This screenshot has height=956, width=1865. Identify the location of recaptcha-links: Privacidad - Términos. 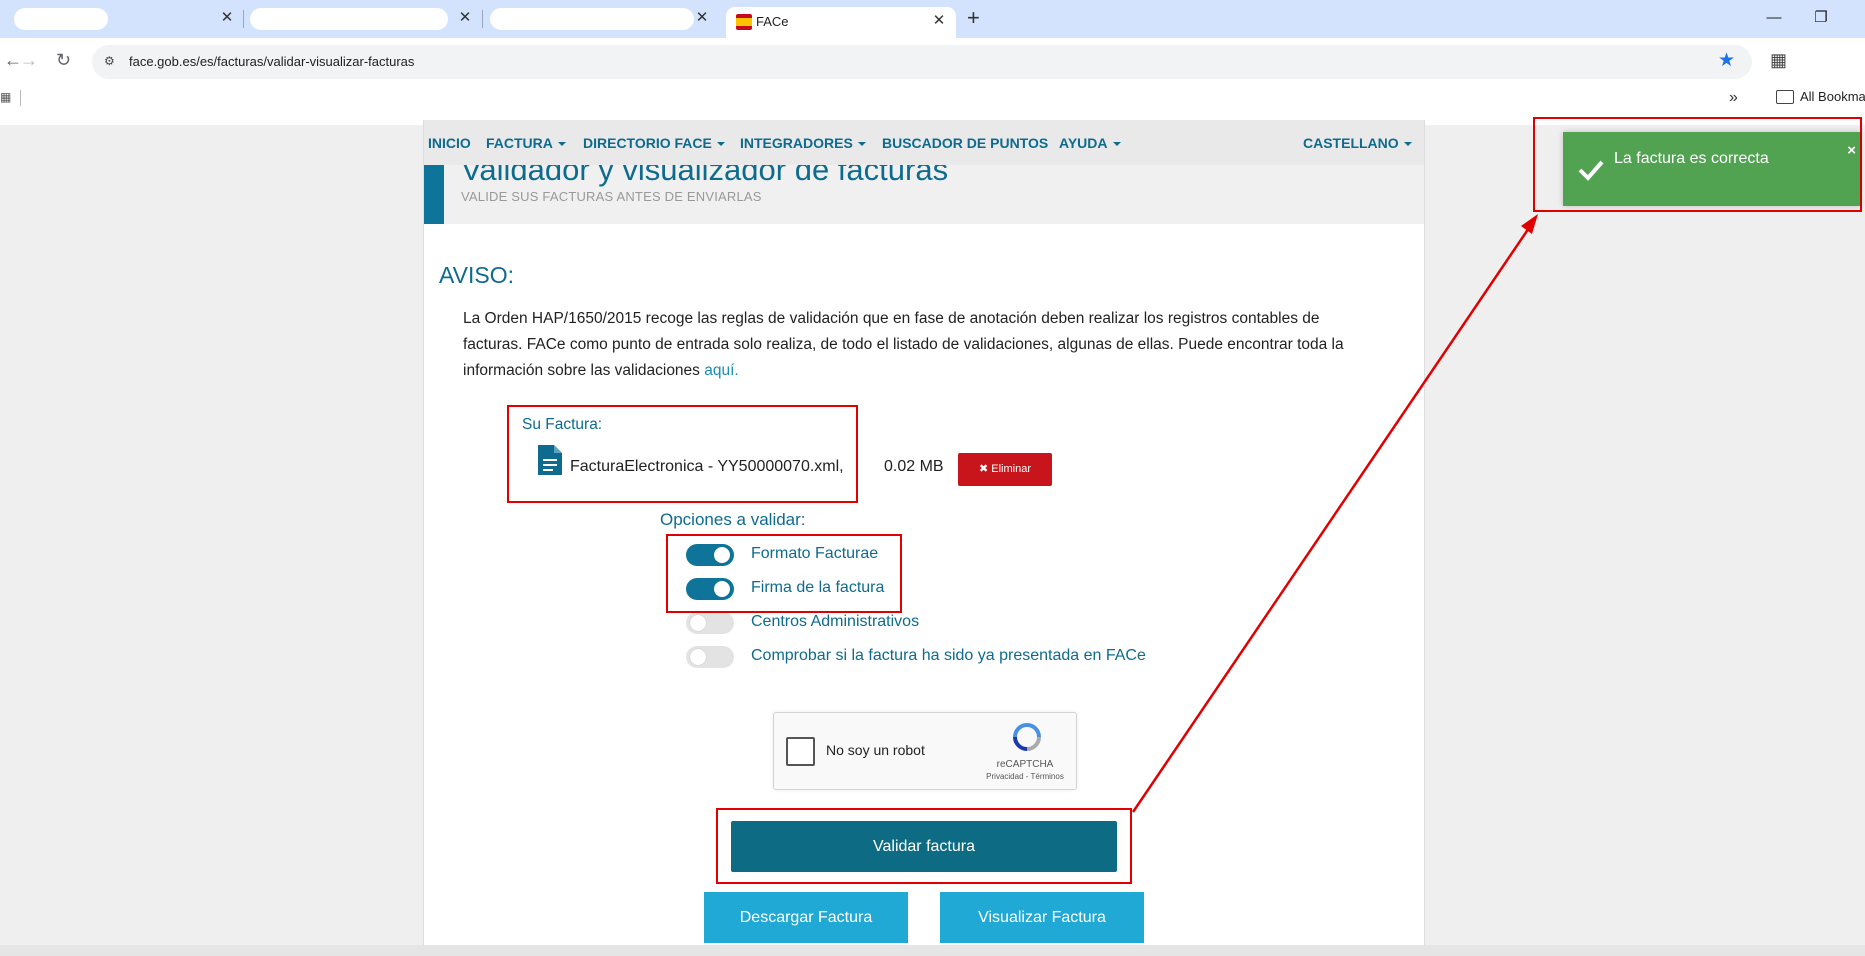
(1025, 776).